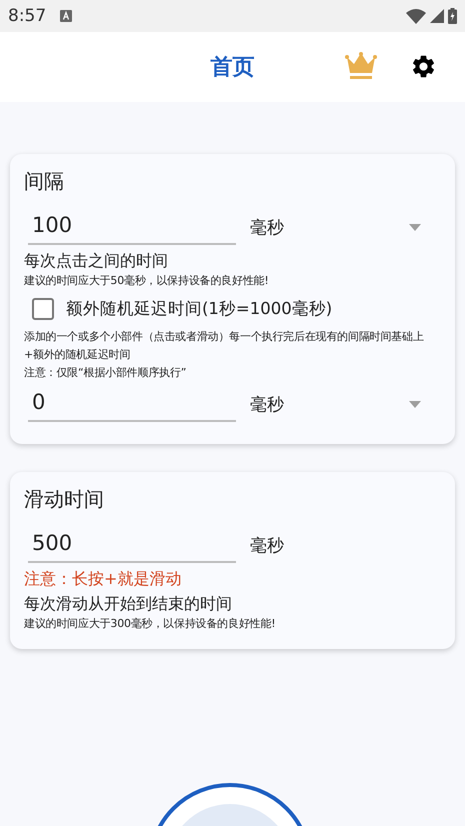  Describe the element at coordinates (132, 545) in the screenshot. I see `number-field: 500` at that location.